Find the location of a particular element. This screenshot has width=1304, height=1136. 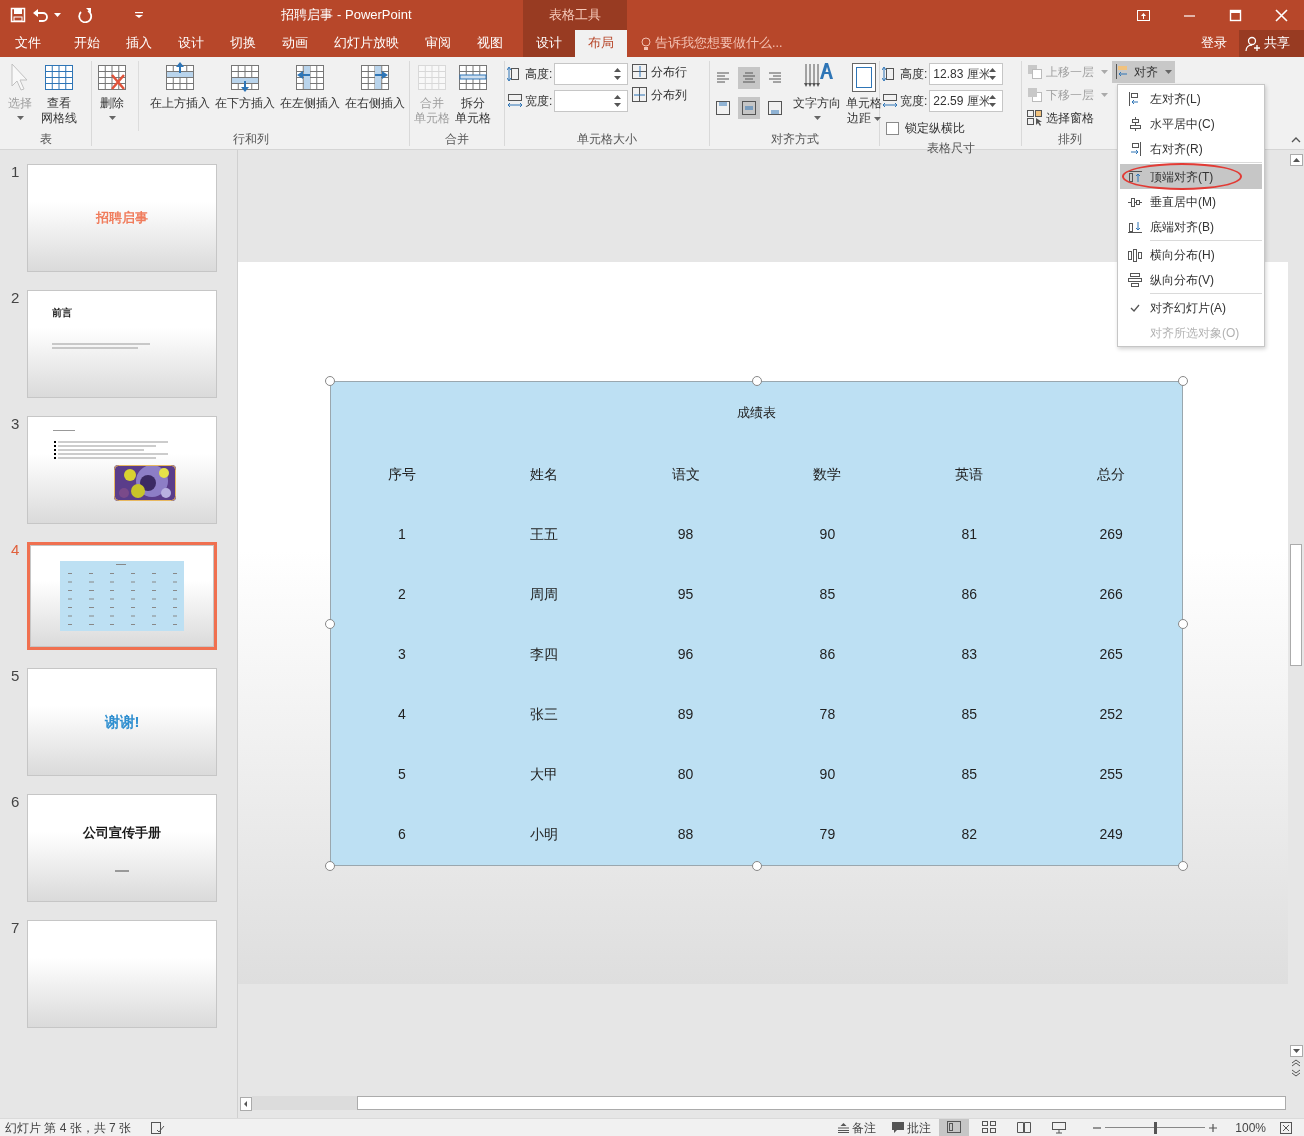

slide-thumbnail: 前言 is located at coordinates (122, 344).